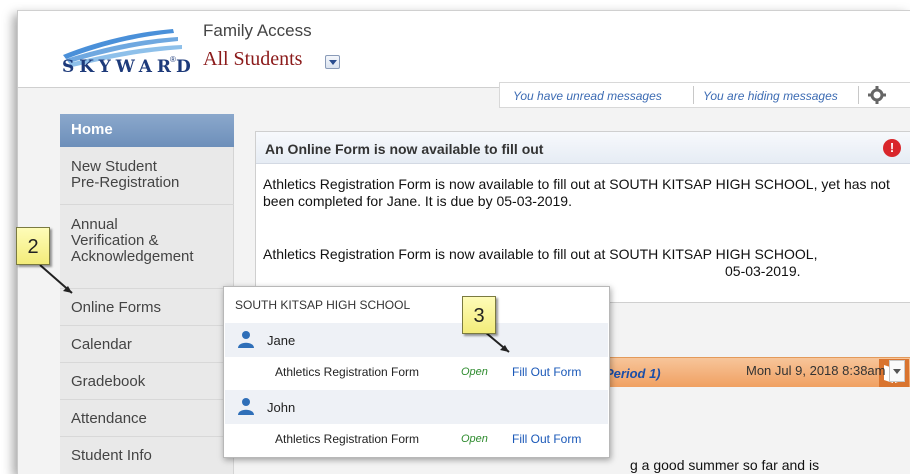 Image resolution: width=910 pixels, height=474 pixels. What do you see at coordinates (33, 246) in the screenshot?
I see `callout-step-2: 2` at bounding box center [33, 246].